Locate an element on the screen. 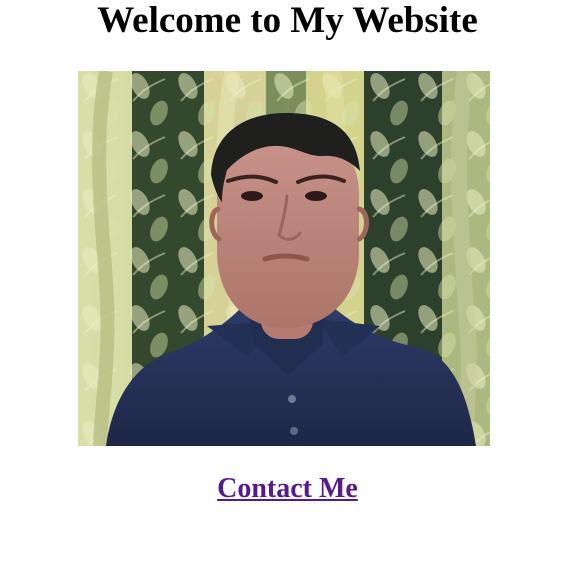 This screenshot has height=583, width=575. contact-me-link: Contact Me is located at coordinates (287, 488).